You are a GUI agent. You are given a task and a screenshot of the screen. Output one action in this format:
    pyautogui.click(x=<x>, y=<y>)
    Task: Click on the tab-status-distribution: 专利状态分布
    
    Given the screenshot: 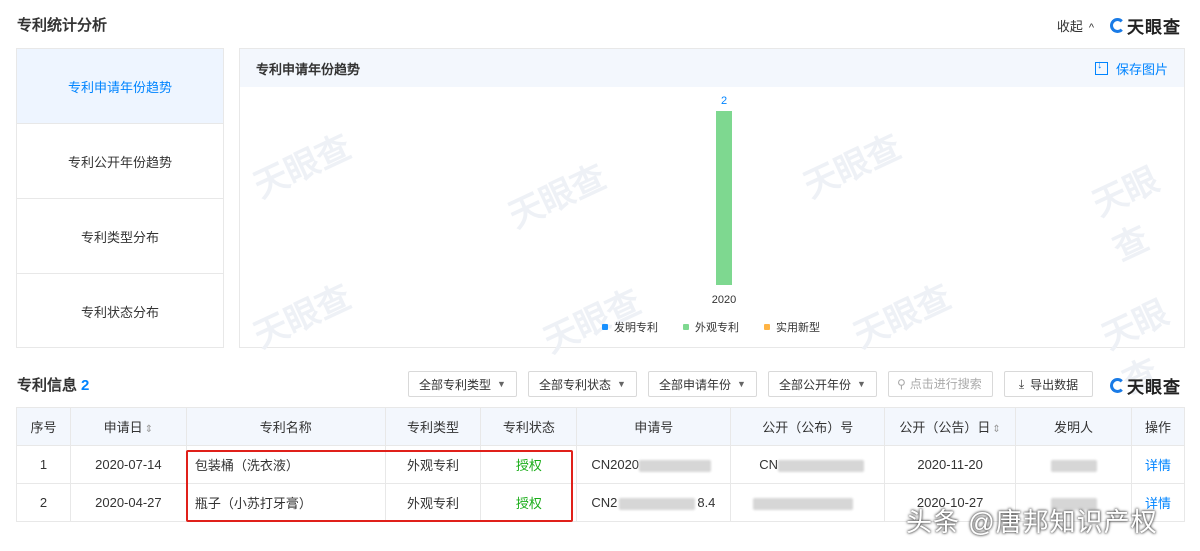 What is the action you would take?
    pyautogui.click(x=120, y=311)
    